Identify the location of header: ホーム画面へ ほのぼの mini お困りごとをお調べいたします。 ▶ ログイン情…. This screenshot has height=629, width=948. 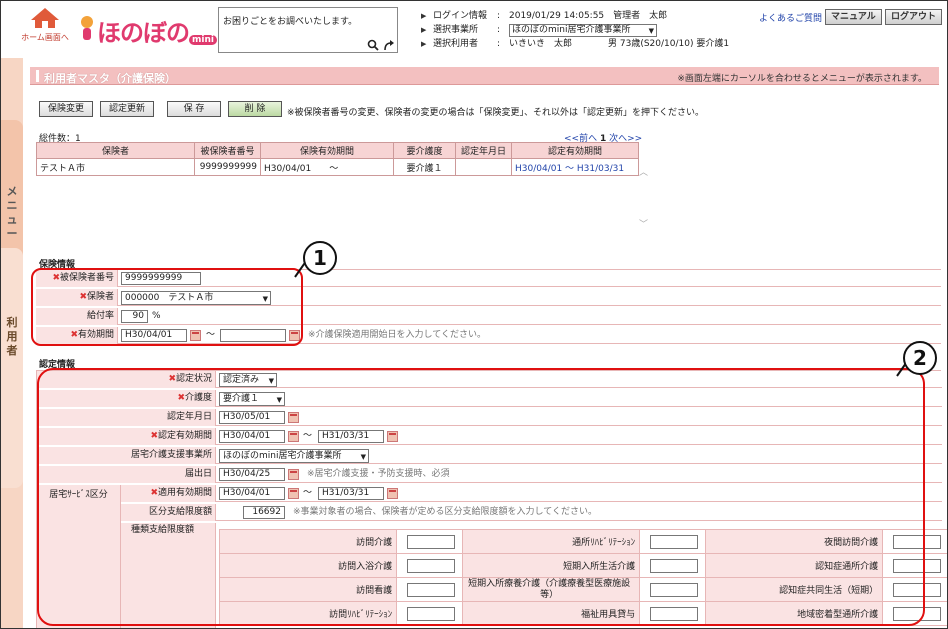
(474, 29).